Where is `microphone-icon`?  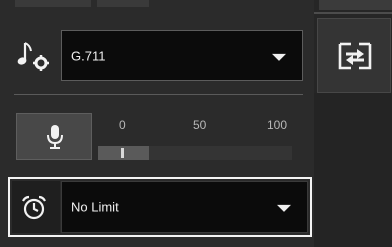 microphone-icon is located at coordinates (55, 137).